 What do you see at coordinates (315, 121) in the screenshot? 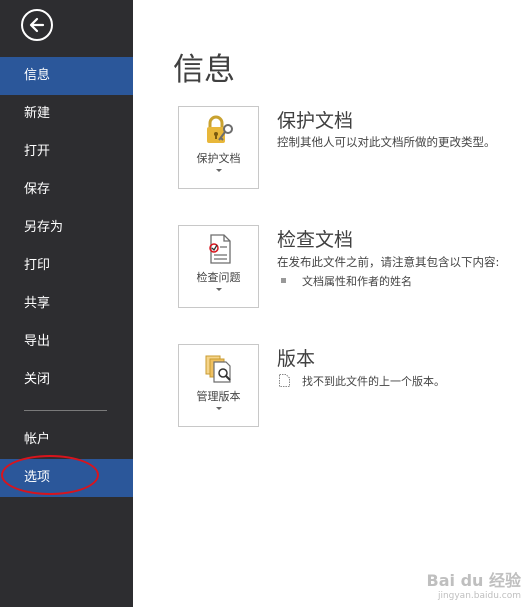
I see `protect-document-heading: 保护文档` at bounding box center [315, 121].